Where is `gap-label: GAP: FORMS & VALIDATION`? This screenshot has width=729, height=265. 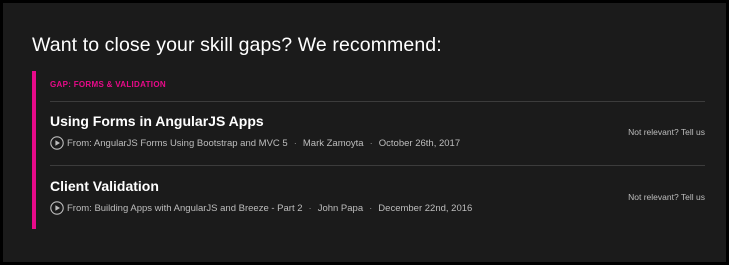 gap-label: GAP: FORMS & VALIDATION is located at coordinates (108, 84).